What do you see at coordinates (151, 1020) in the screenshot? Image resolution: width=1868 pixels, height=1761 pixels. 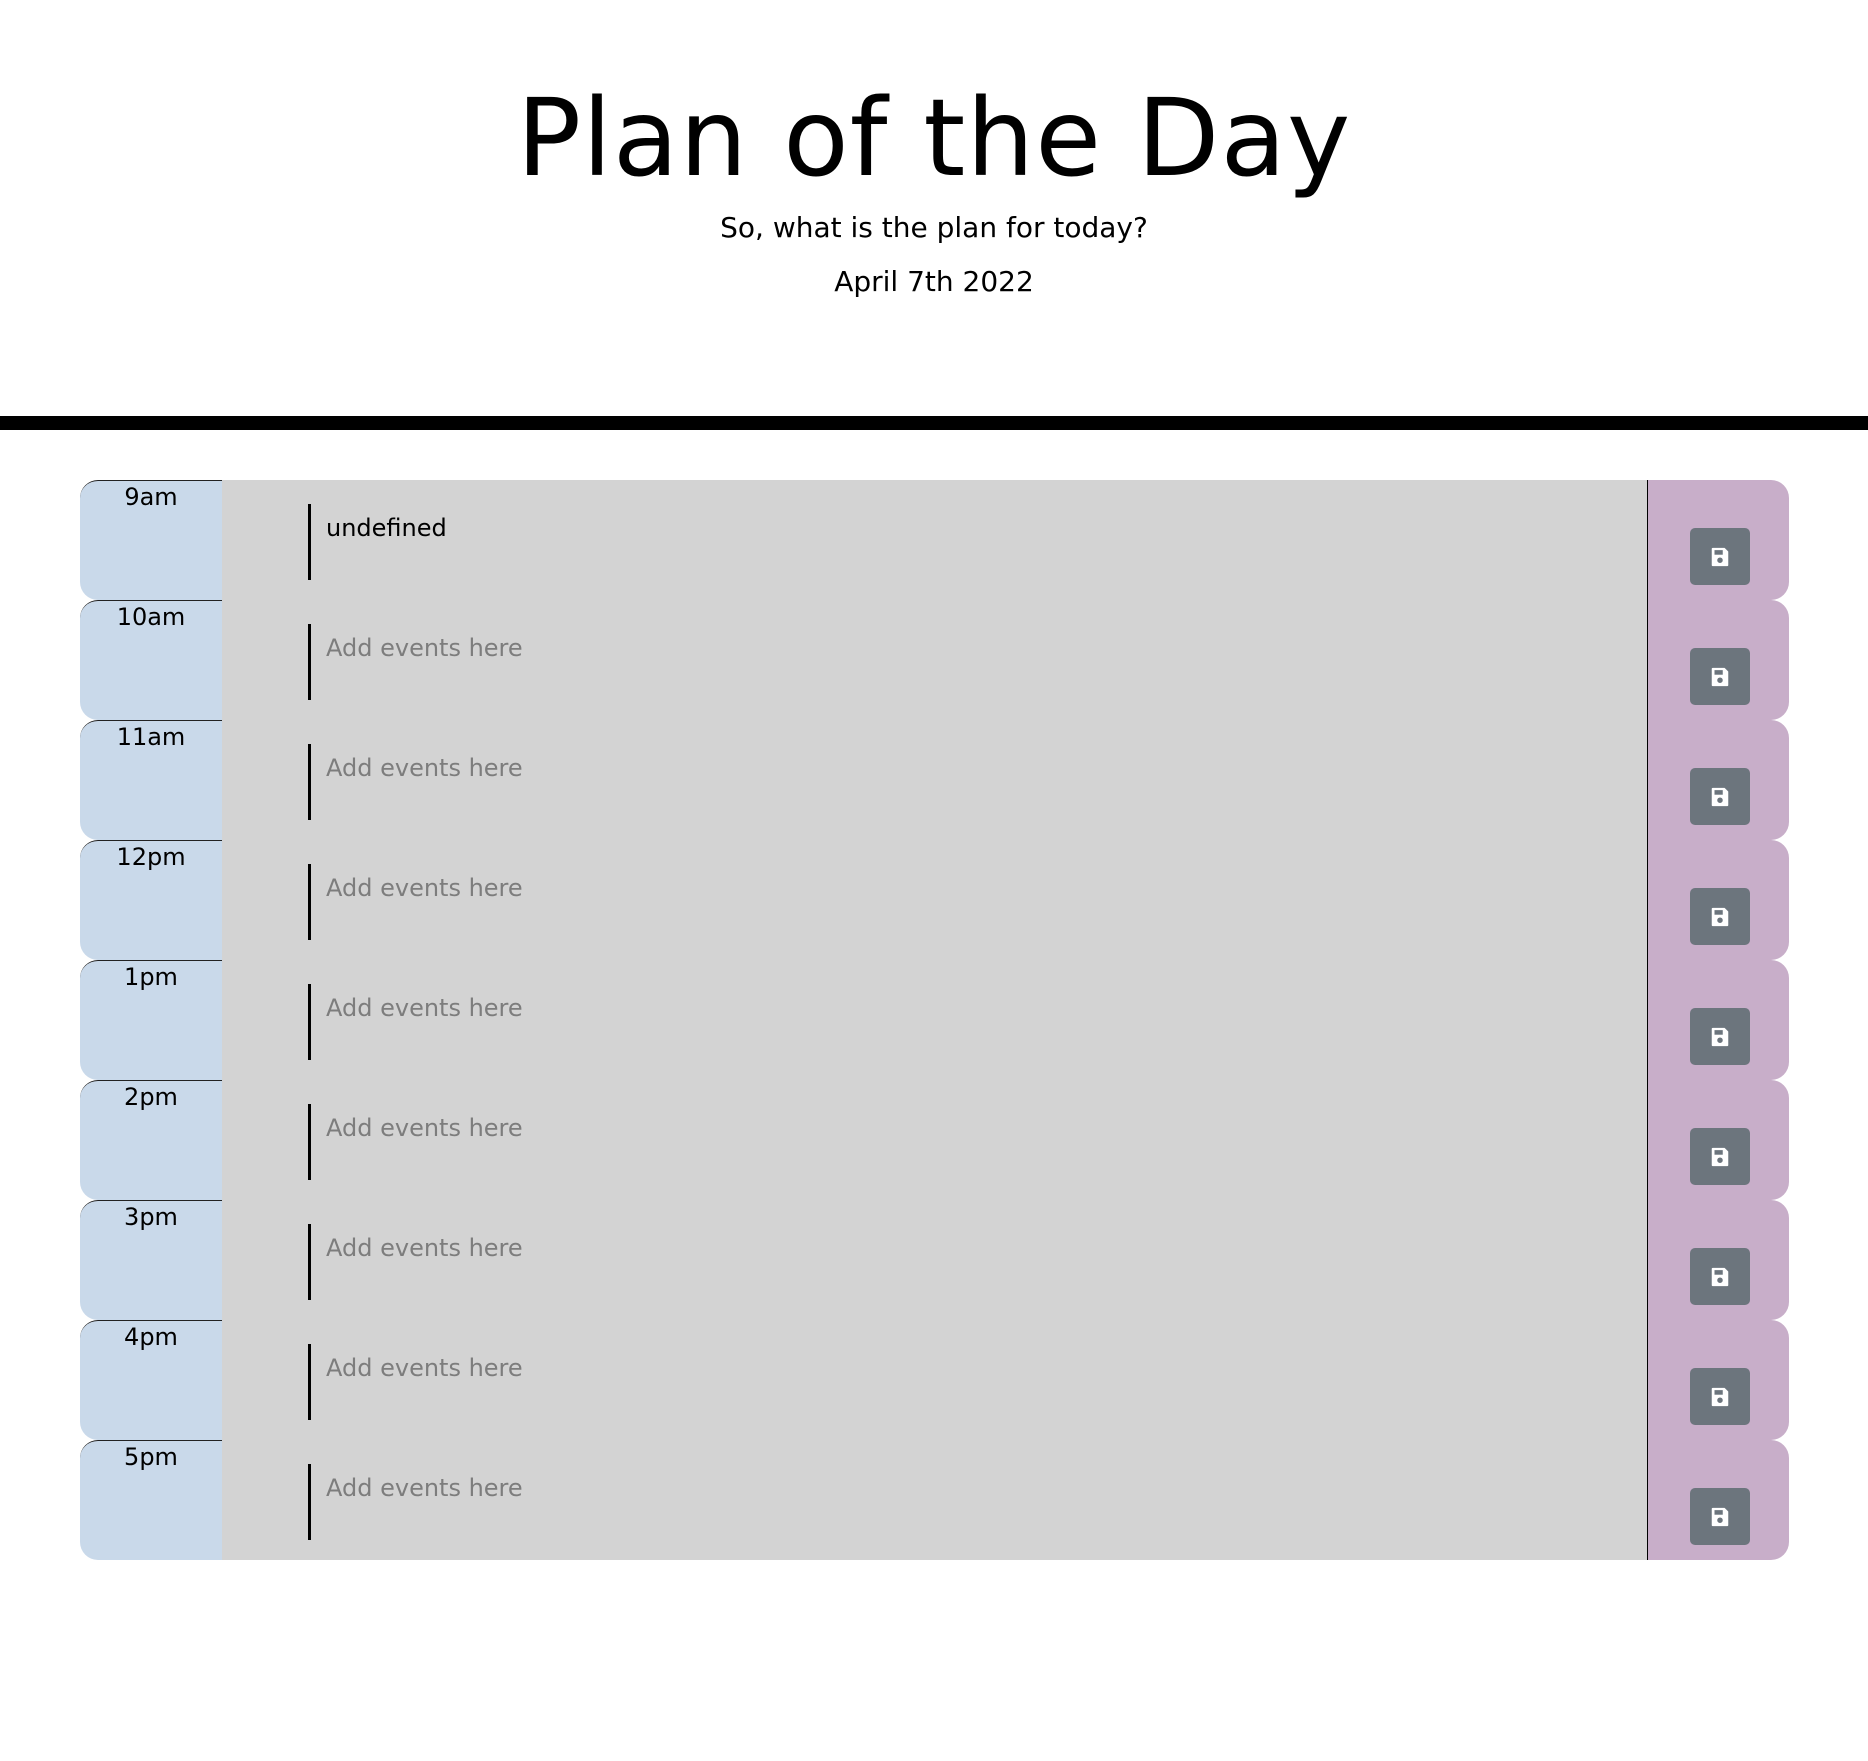 I see `hour-label: 1pm` at bounding box center [151, 1020].